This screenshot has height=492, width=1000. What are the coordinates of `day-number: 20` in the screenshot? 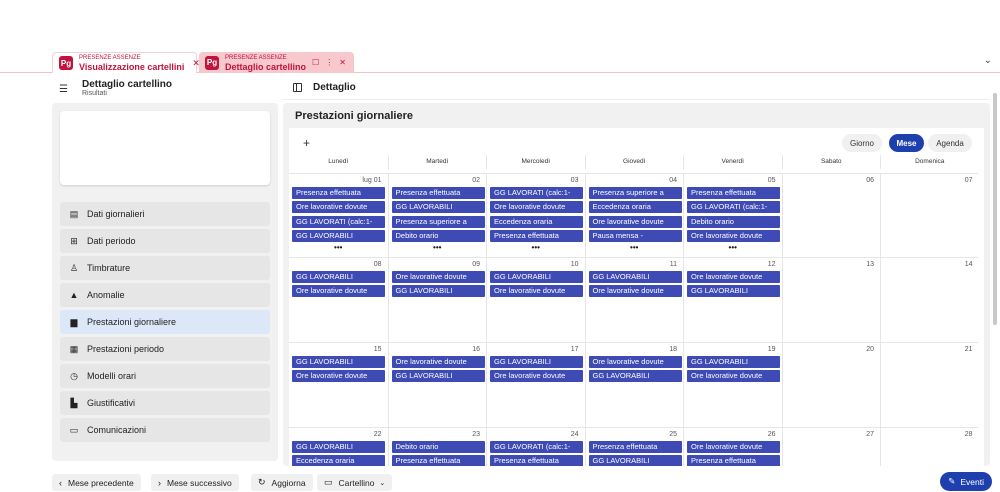 It's located at (870, 349).